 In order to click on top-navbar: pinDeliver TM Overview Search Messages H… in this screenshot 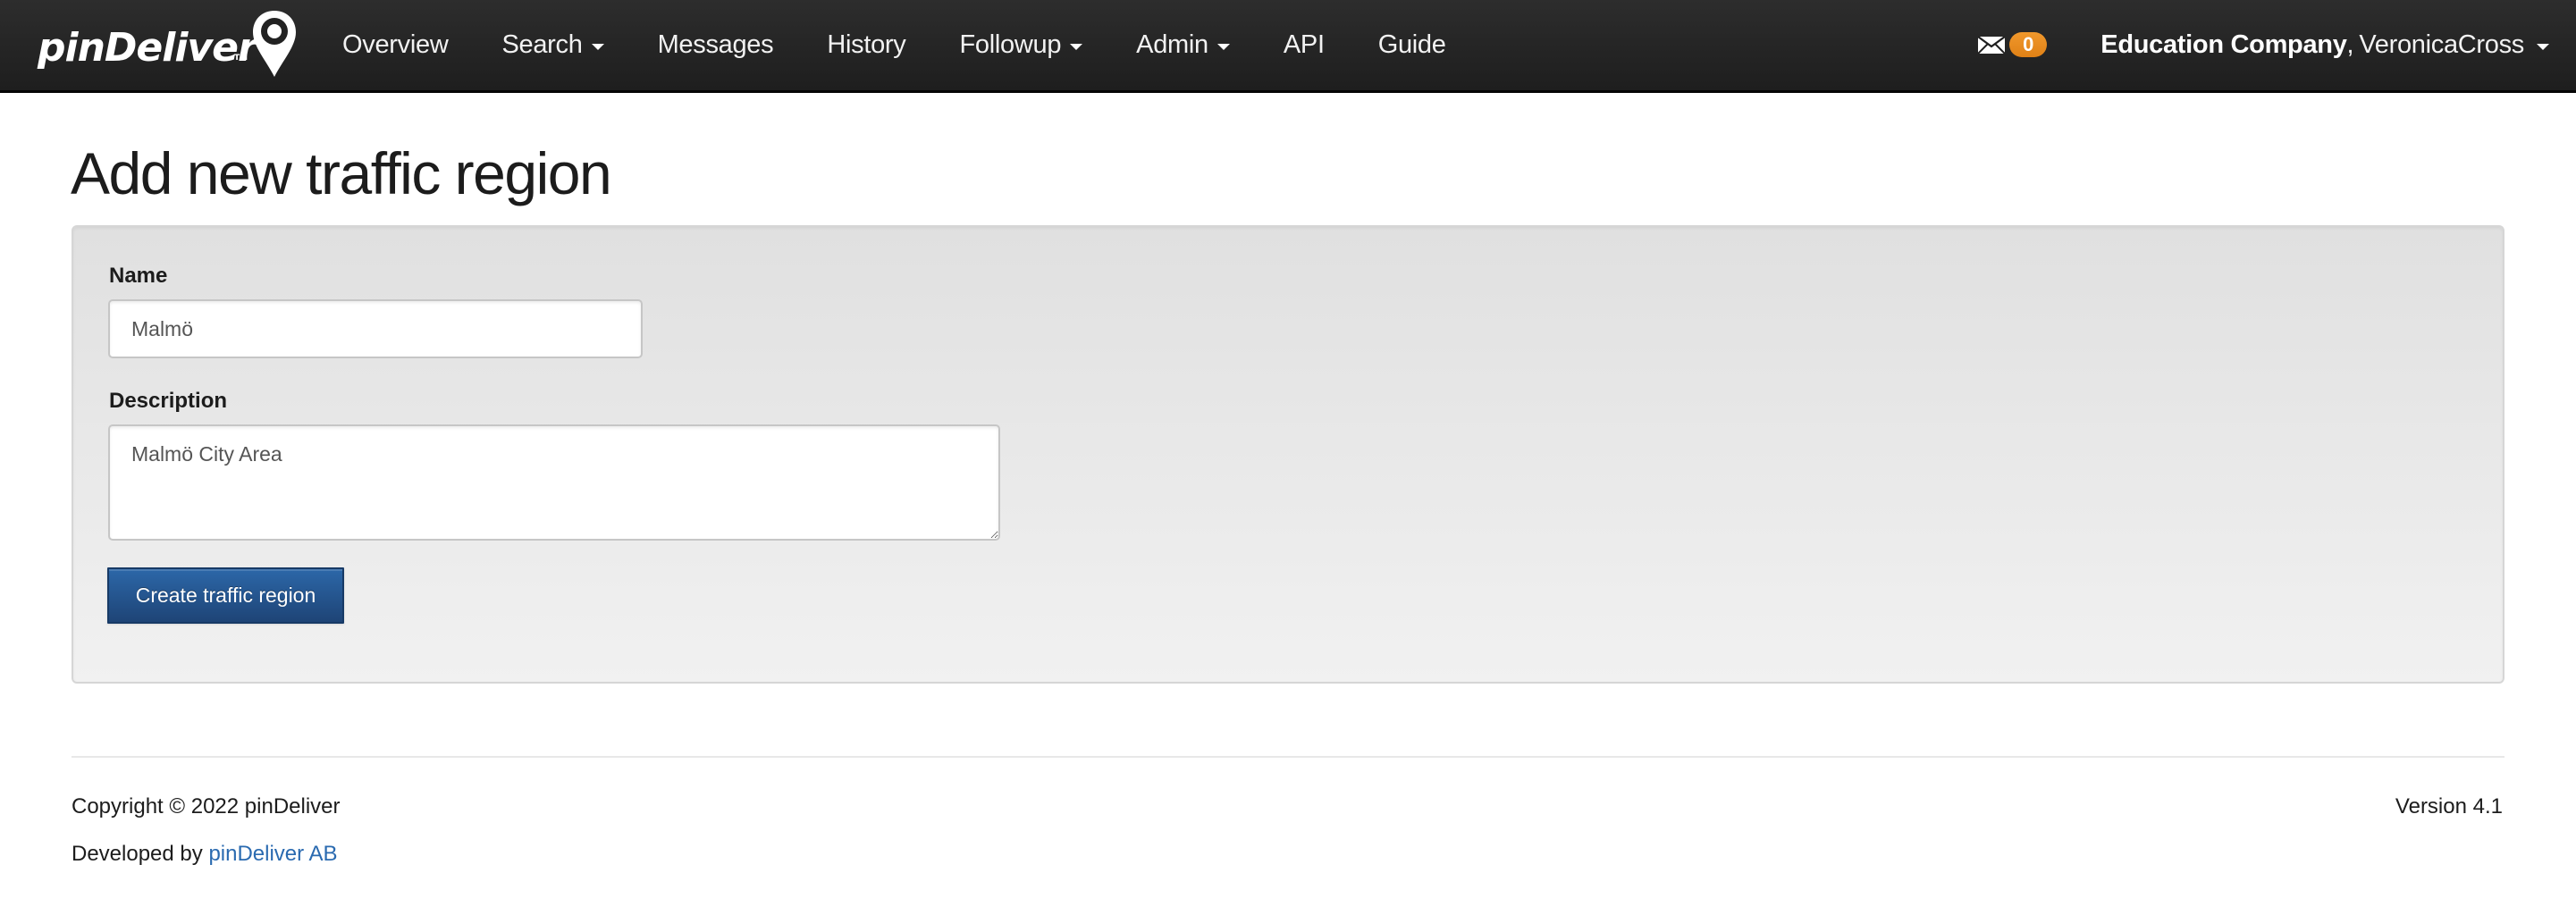, I will do `click(1288, 46)`.